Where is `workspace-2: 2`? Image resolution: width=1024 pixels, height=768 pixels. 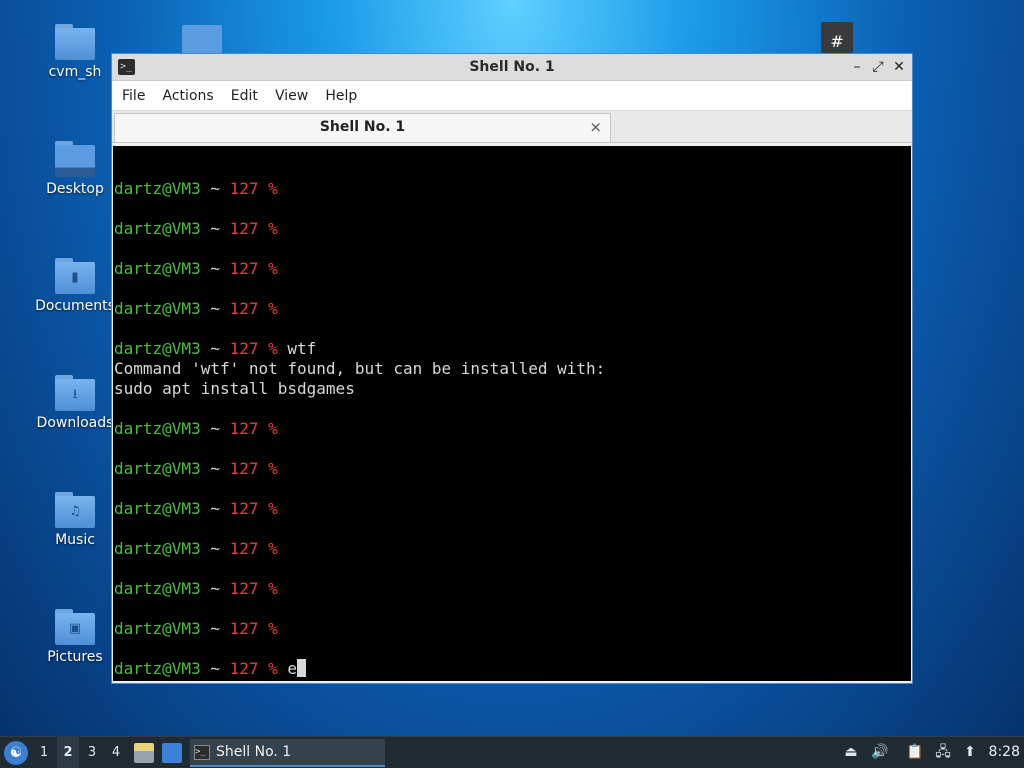
workspace-2: 2 is located at coordinates (68, 752).